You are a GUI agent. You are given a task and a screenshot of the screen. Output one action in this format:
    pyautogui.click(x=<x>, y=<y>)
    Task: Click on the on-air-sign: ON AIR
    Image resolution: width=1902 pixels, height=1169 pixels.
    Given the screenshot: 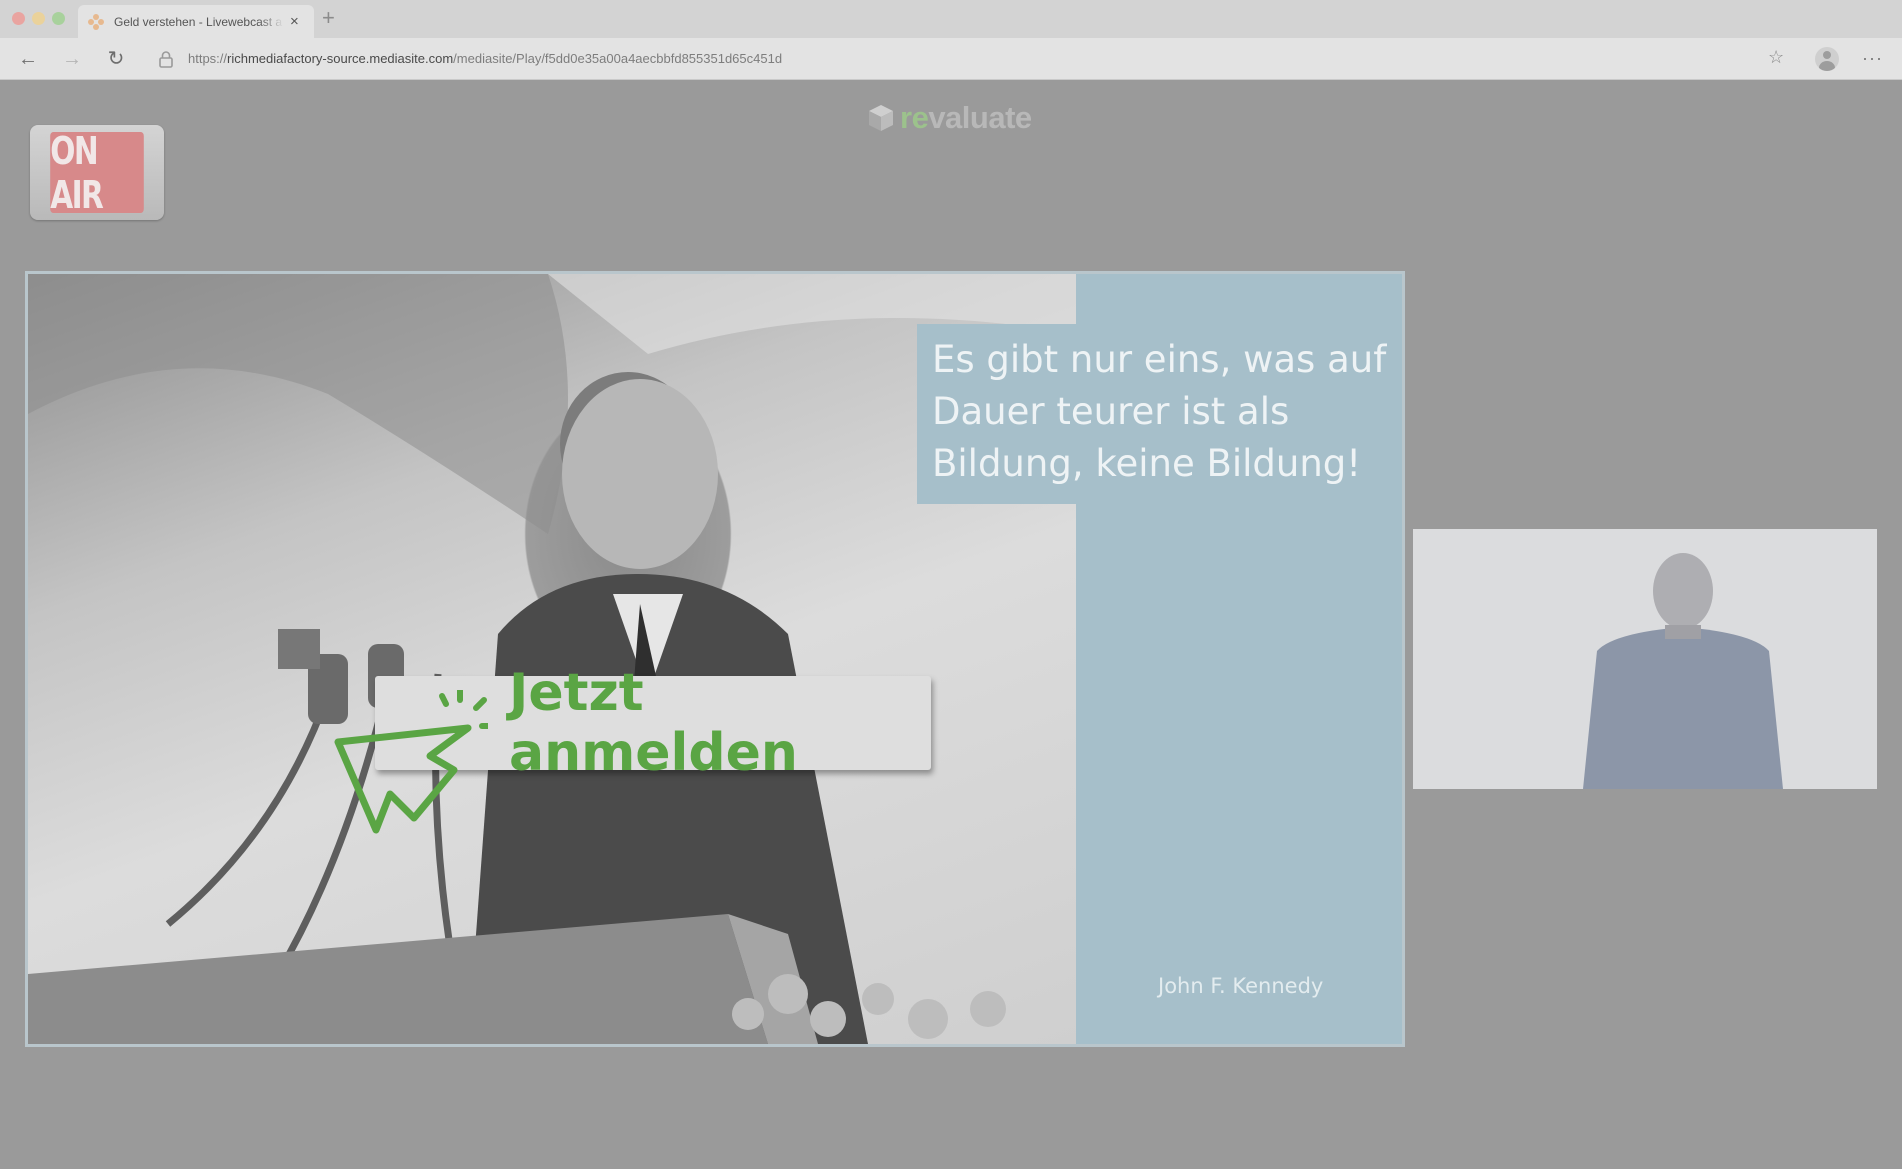 What is the action you would take?
    pyautogui.click(x=97, y=172)
    